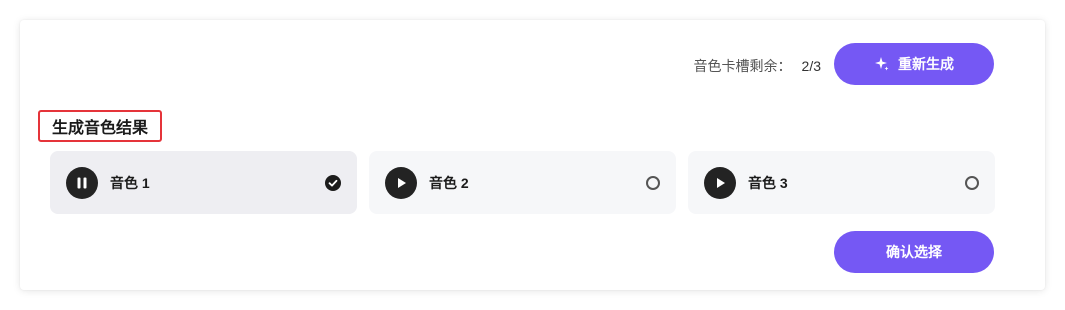 The width and height of the screenshot is (1065, 310). I want to click on voice-option-label: 音色 1, so click(130, 182).